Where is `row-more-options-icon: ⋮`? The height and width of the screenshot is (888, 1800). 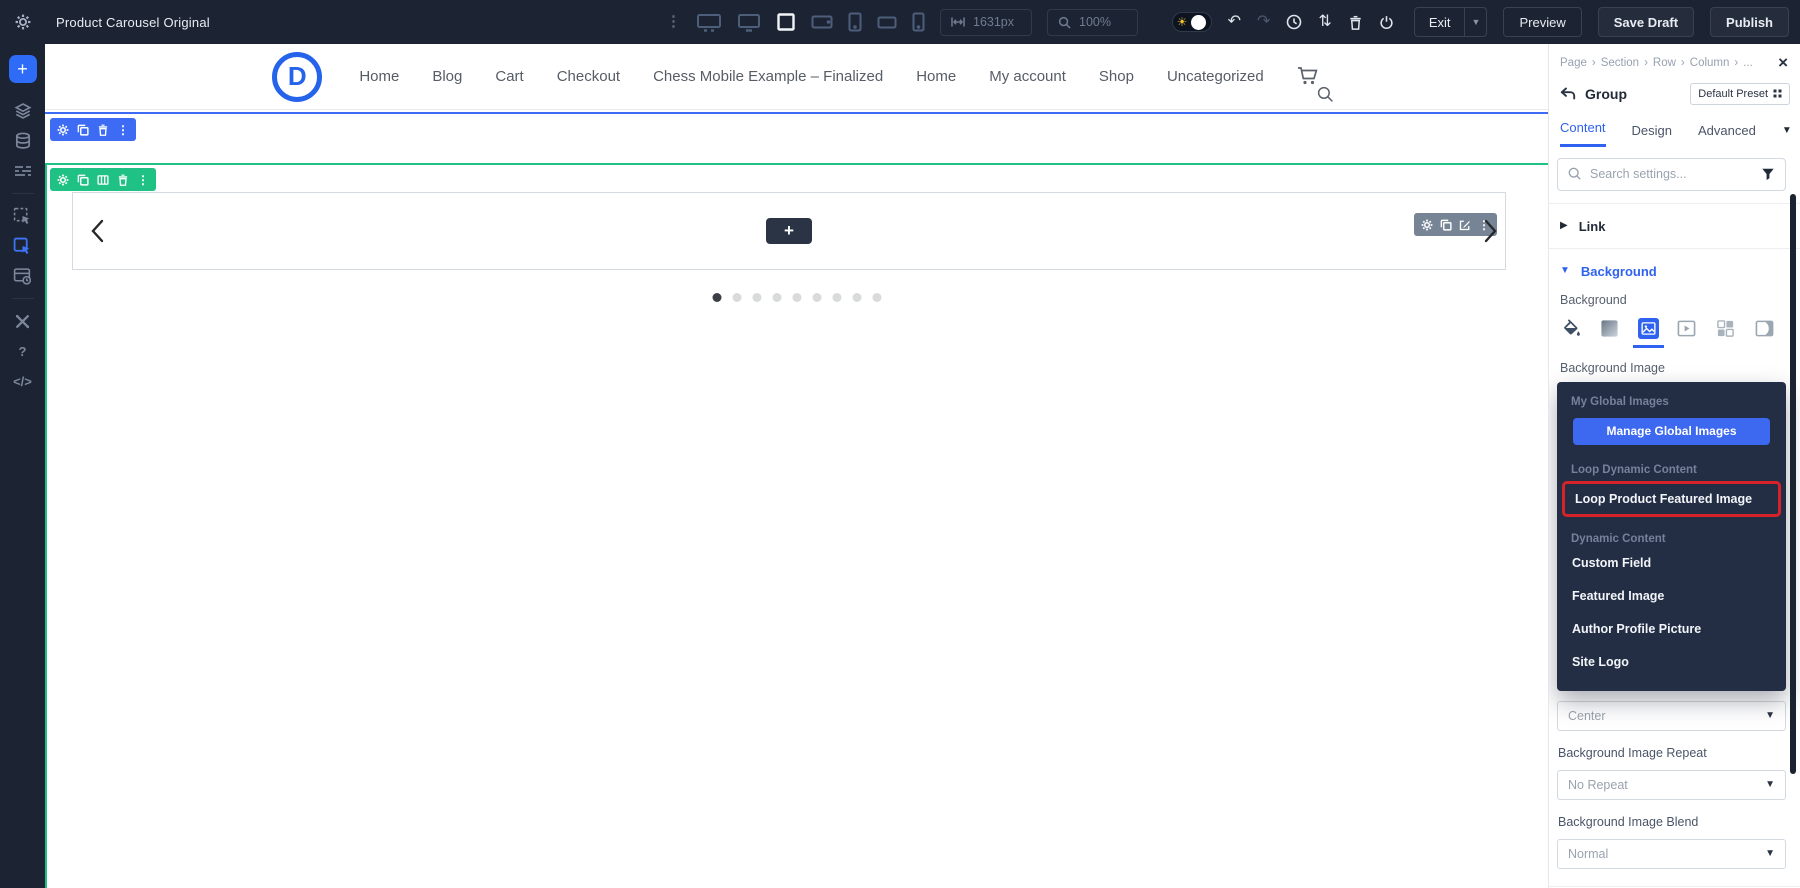 row-more-options-icon: ⋮ is located at coordinates (143, 180).